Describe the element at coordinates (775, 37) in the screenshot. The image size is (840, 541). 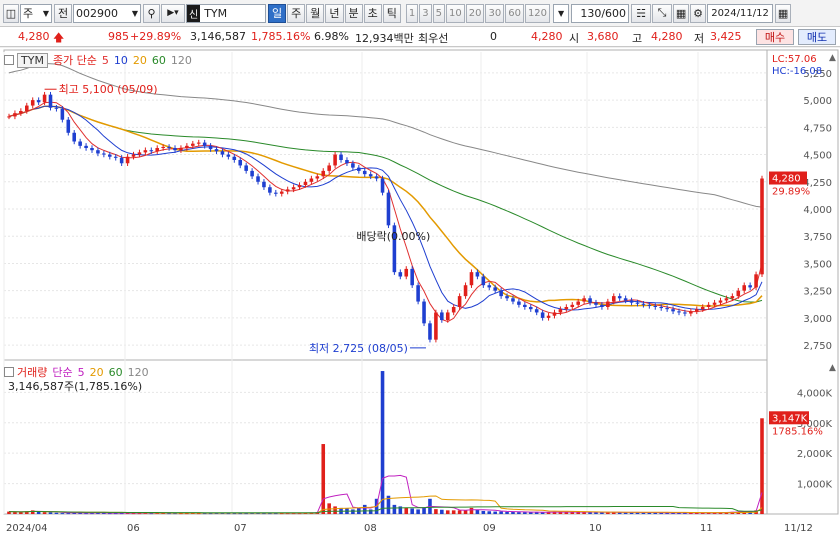
I see `buy-button: 매수` at that location.